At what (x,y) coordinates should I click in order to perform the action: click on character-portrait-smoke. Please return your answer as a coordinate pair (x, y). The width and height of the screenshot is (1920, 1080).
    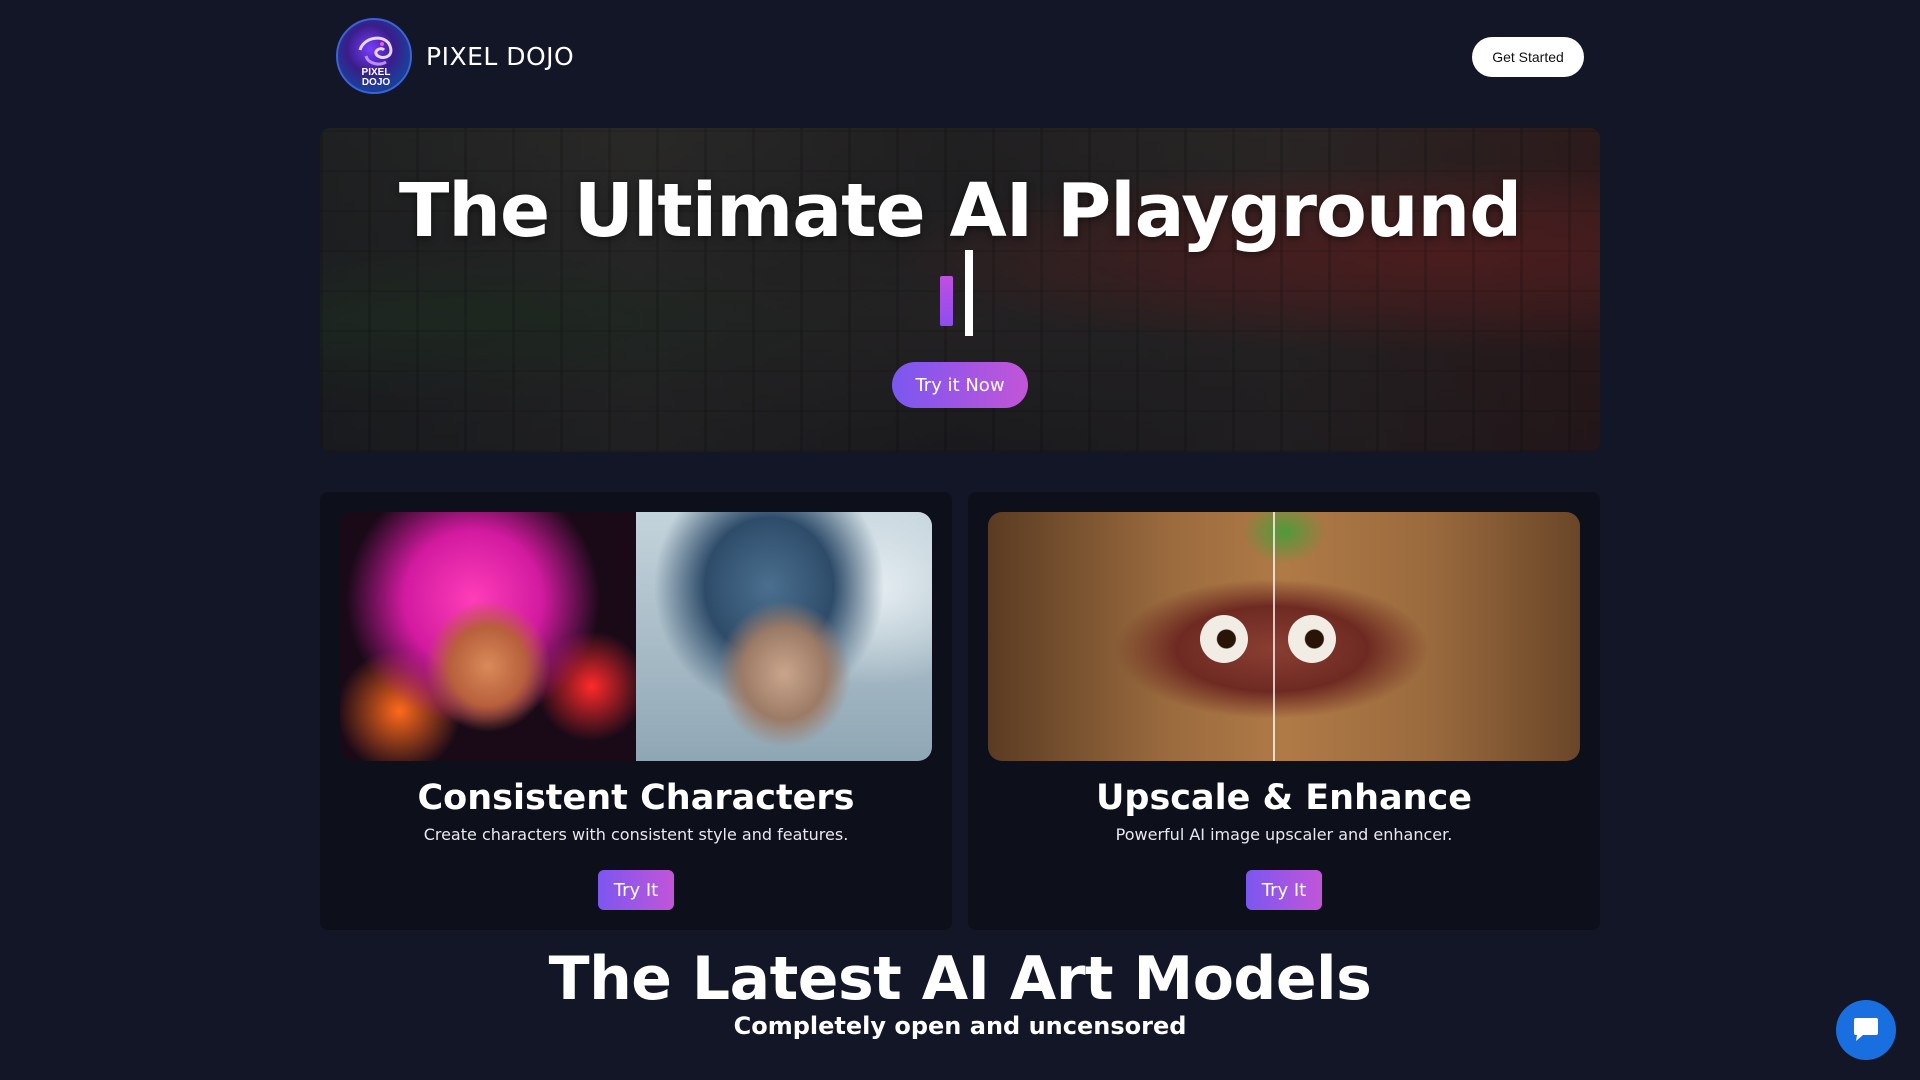
    Looking at the image, I should click on (784, 636).